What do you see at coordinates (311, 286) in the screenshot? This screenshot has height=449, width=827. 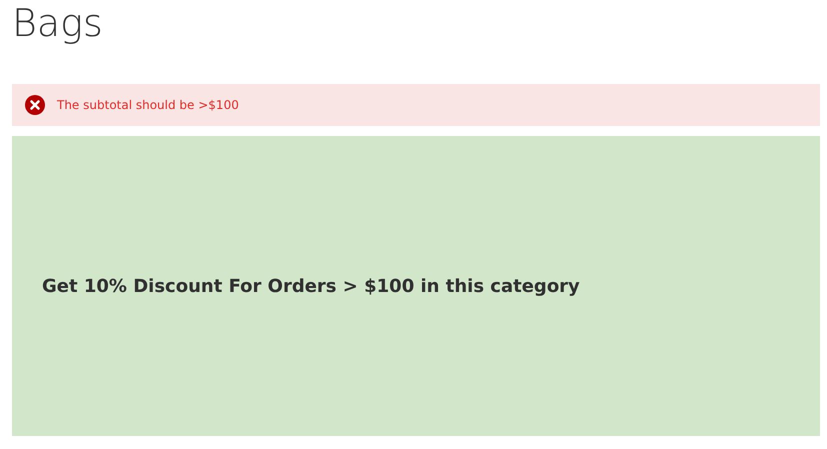 I see `promo-text: Get 10% Discount For Orders > $100 in this category` at bounding box center [311, 286].